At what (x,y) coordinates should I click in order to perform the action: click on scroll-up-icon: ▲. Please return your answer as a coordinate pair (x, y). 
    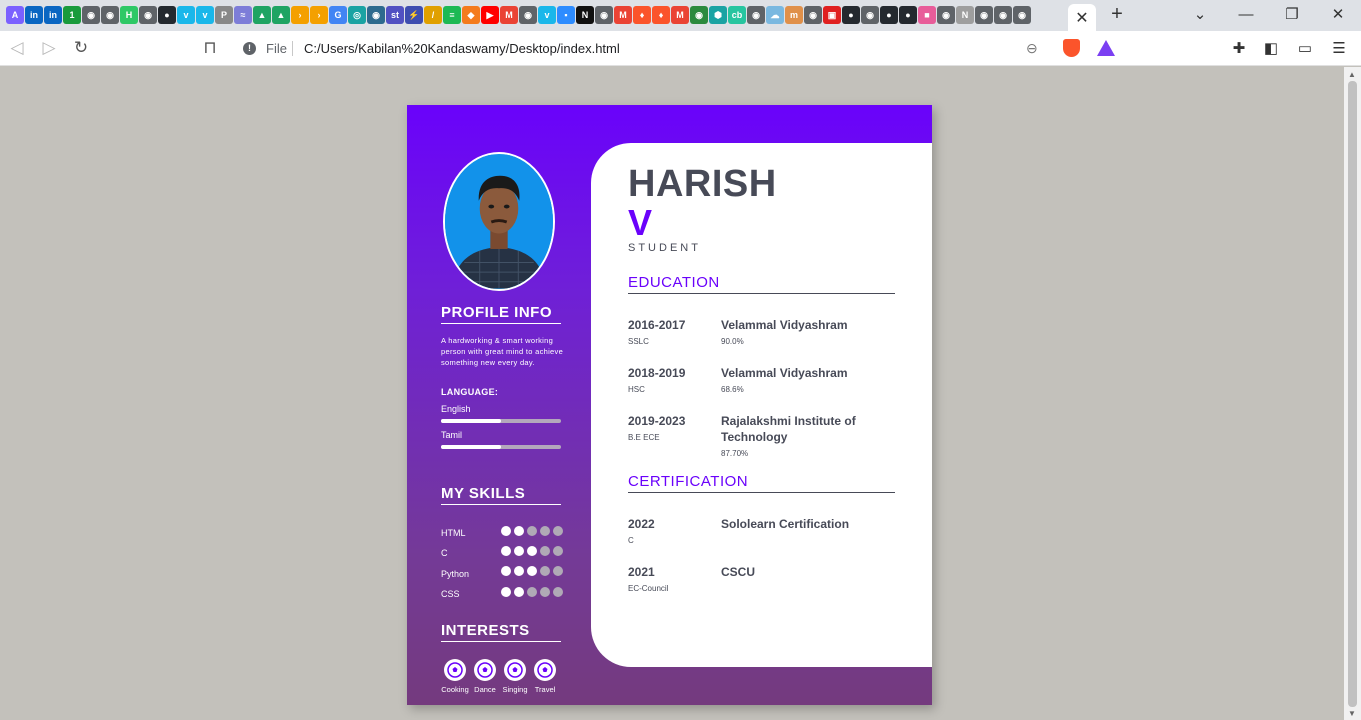
    Looking at the image, I should click on (1352, 74).